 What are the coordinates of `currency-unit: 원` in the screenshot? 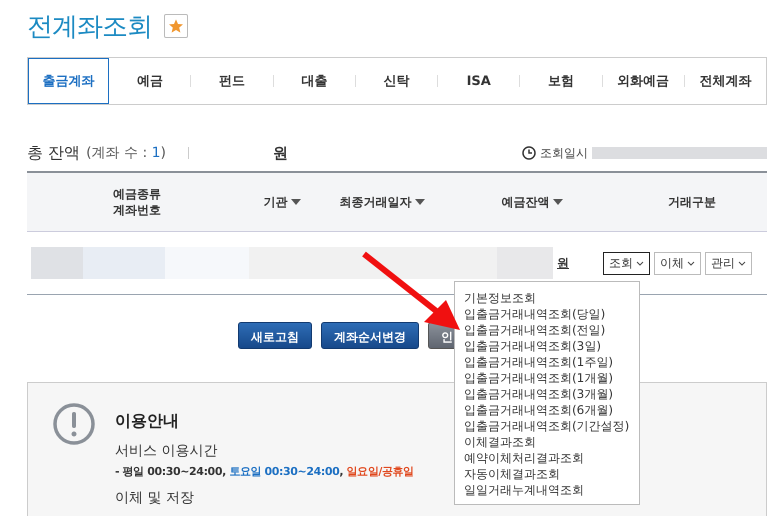 It's located at (280, 153).